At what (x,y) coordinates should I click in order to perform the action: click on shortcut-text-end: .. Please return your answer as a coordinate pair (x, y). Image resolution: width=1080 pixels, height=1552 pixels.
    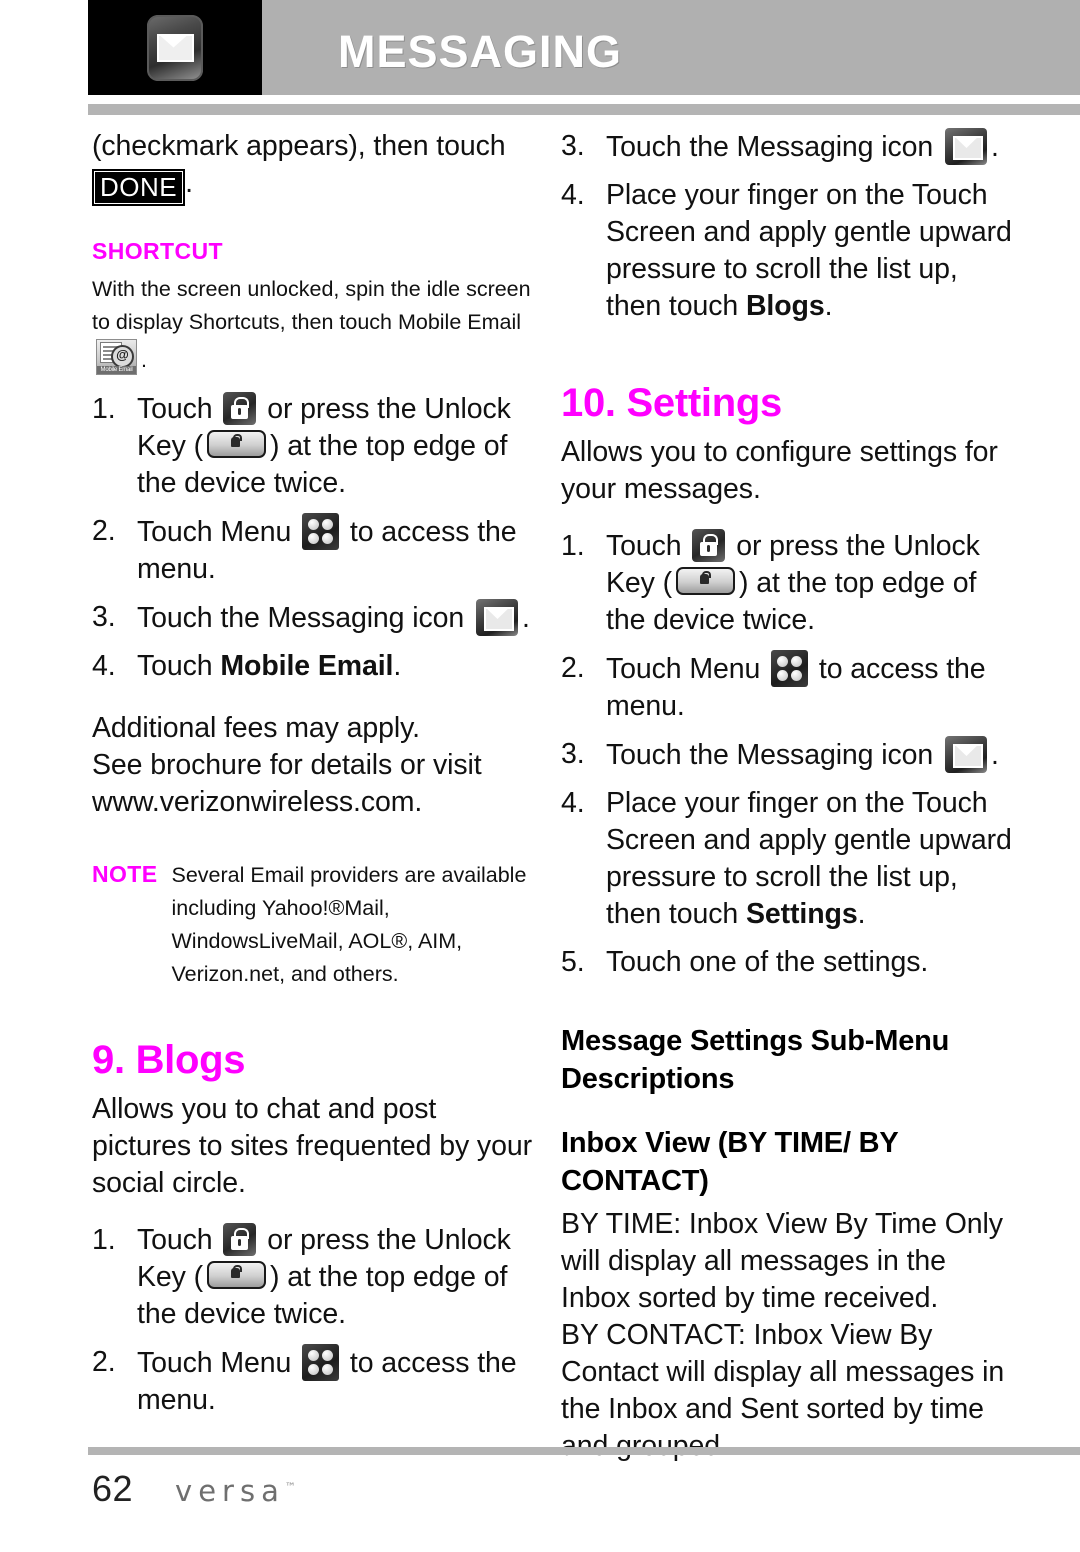
    Looking at the image, I should click on (144, 360).